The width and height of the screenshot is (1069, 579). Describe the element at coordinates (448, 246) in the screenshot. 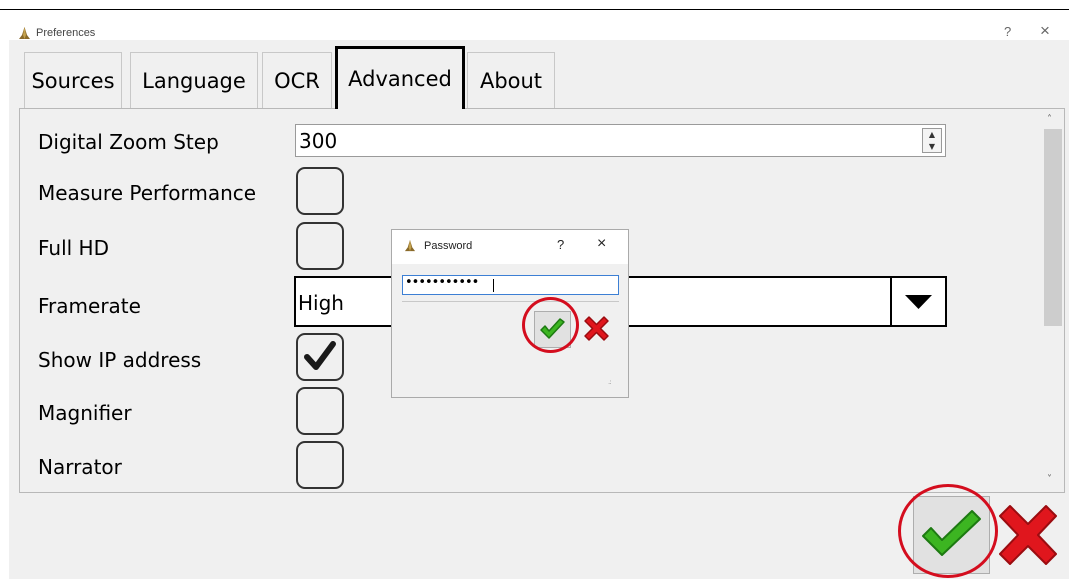

I see `password-dialog-title: Password` at that location.